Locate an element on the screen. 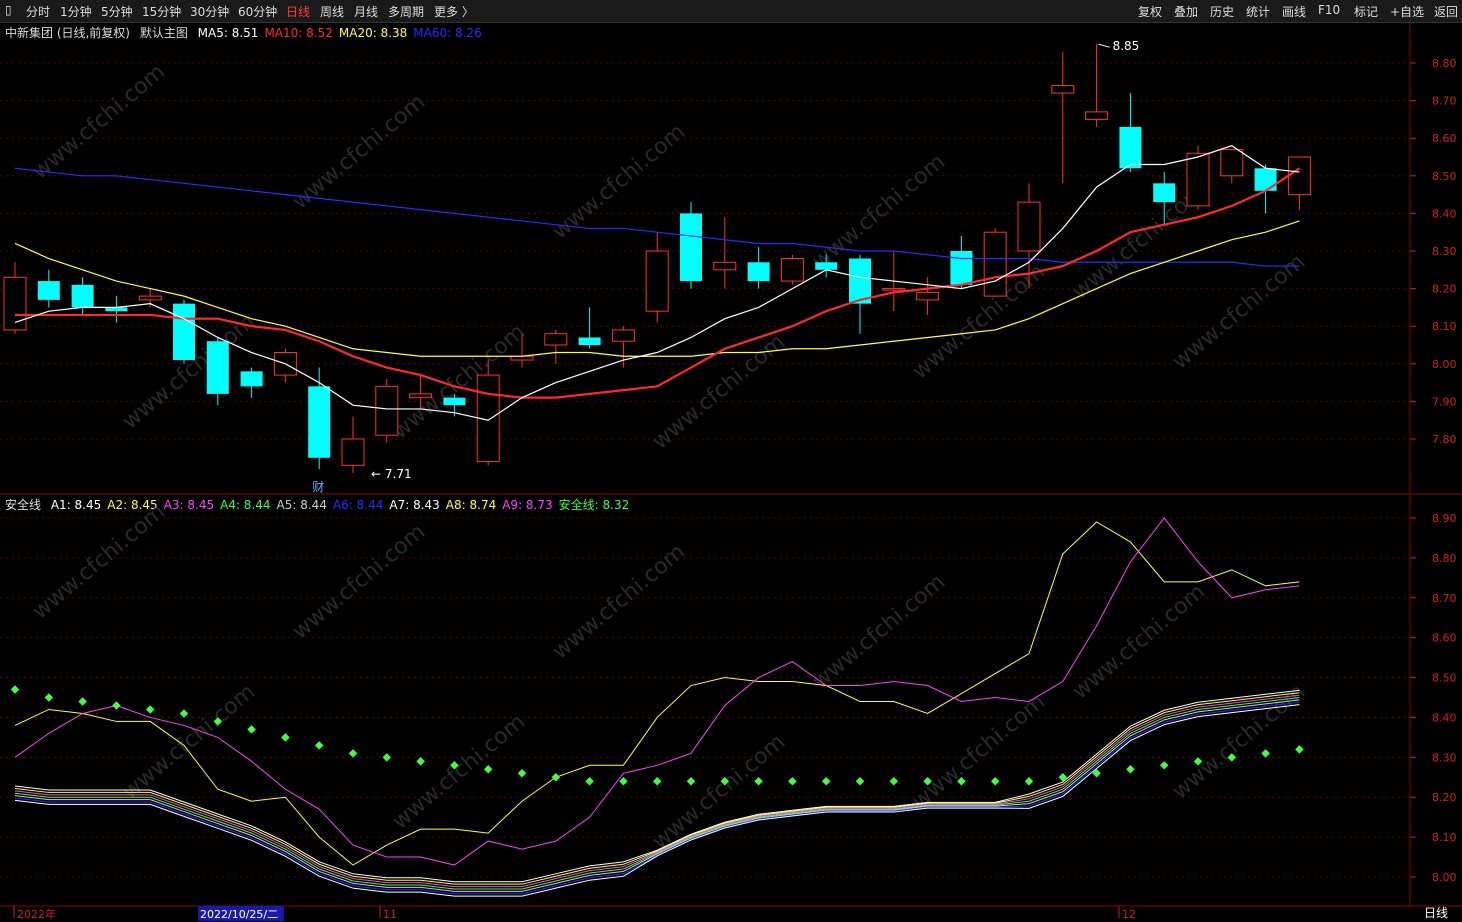 The height and width of the screenshot is (922, 1462). sub-y-tick-label: 8.50 is located at coordinates (1444, 678).